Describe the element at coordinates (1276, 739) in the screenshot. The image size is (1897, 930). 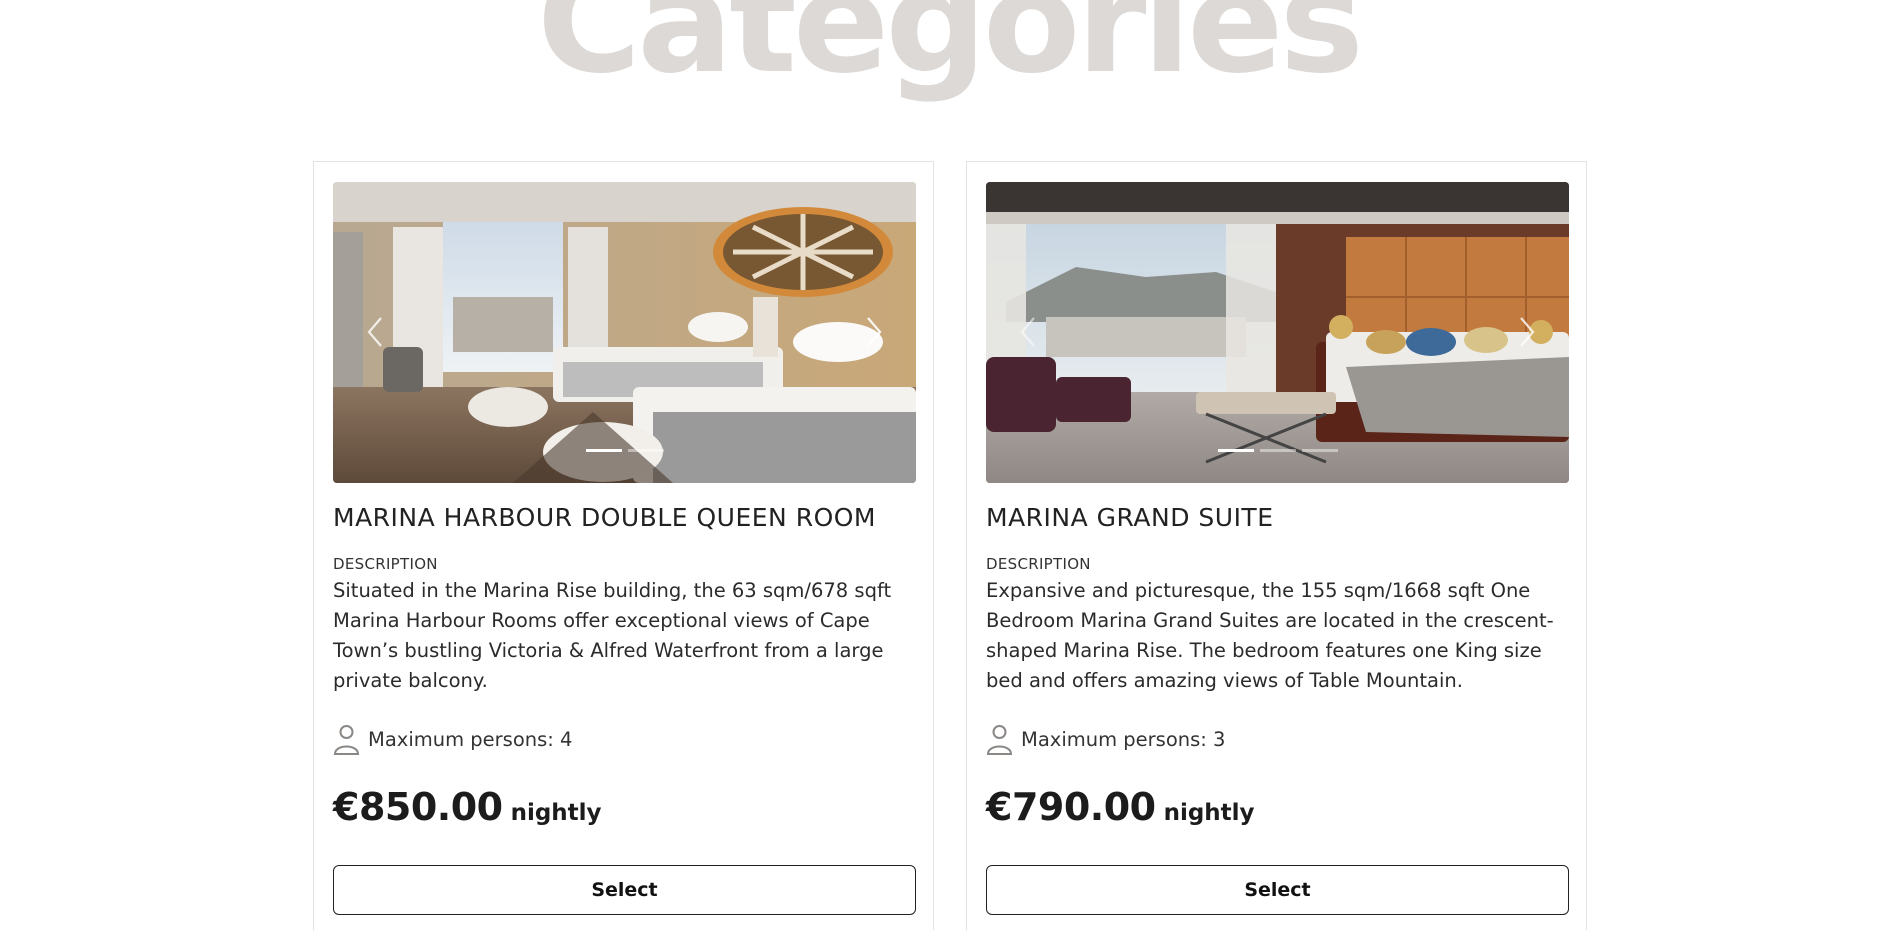
I see `max-persons: Maximum persons: 3` at that location.